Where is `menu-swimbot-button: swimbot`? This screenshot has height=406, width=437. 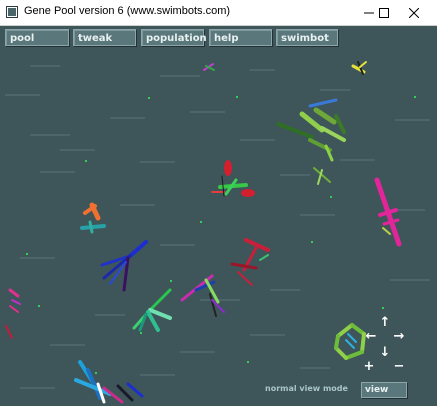
menu-swimbot-button: swimbot is located at coordinates (307, 37).